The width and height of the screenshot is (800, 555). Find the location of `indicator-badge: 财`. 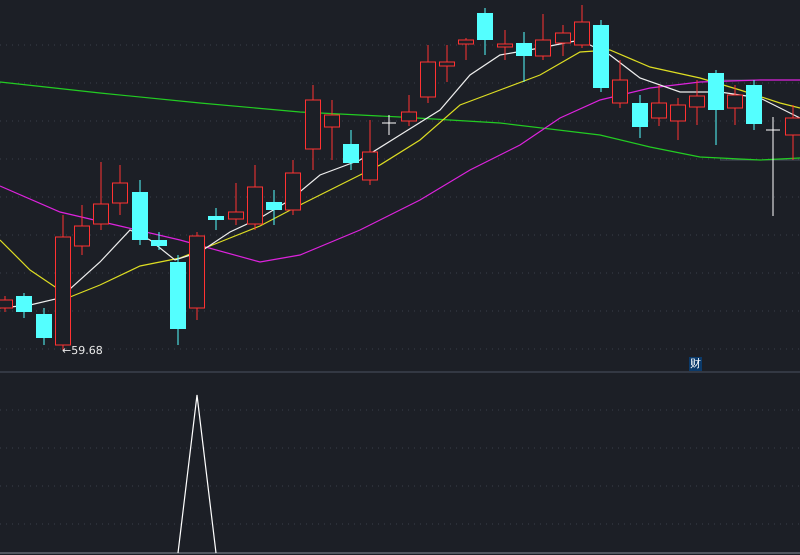

indicator-badge: 财 is located at coordinates (695, 364).